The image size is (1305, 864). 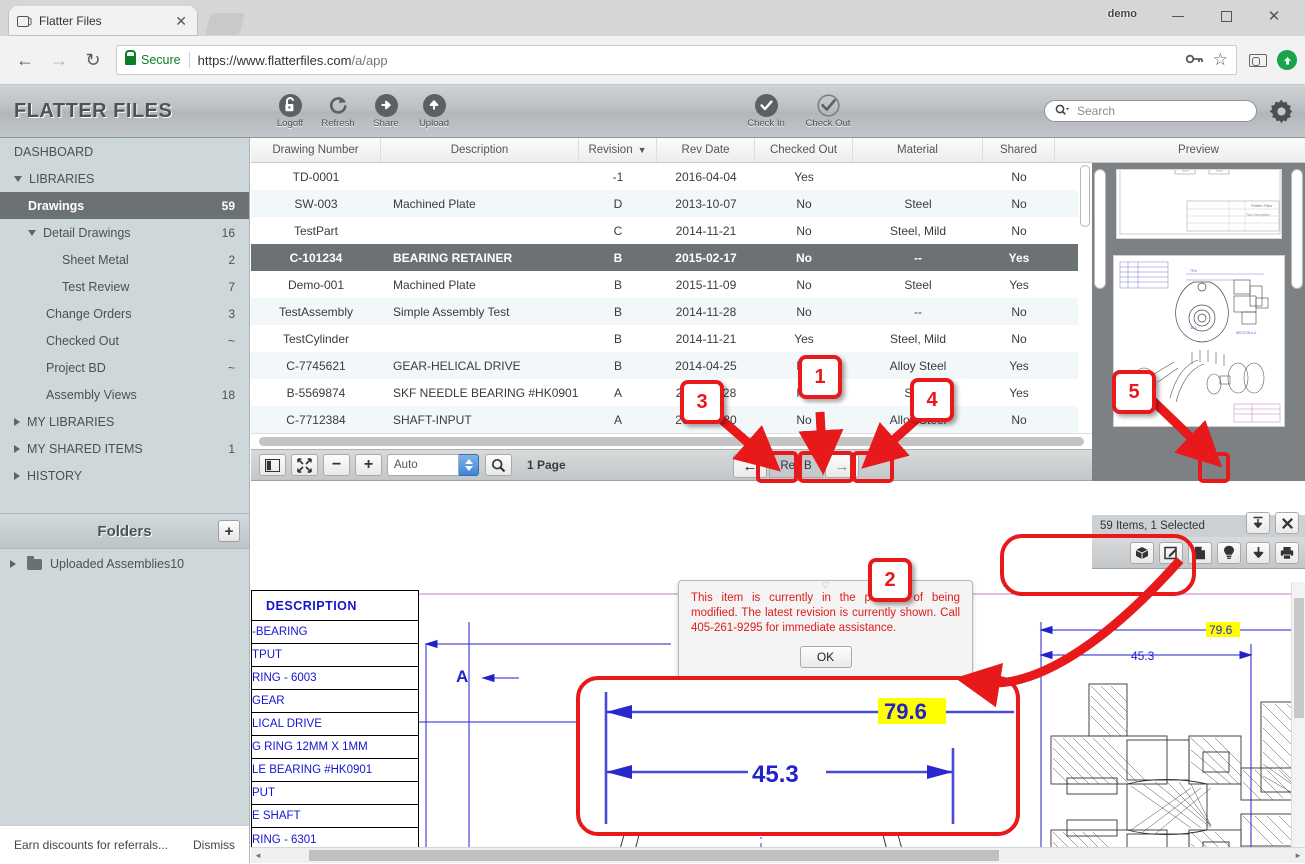 What do you see at coordinates (1150, 111) in the screenshot?
I see `search-input: Search` at bounding box center [1150, 111].